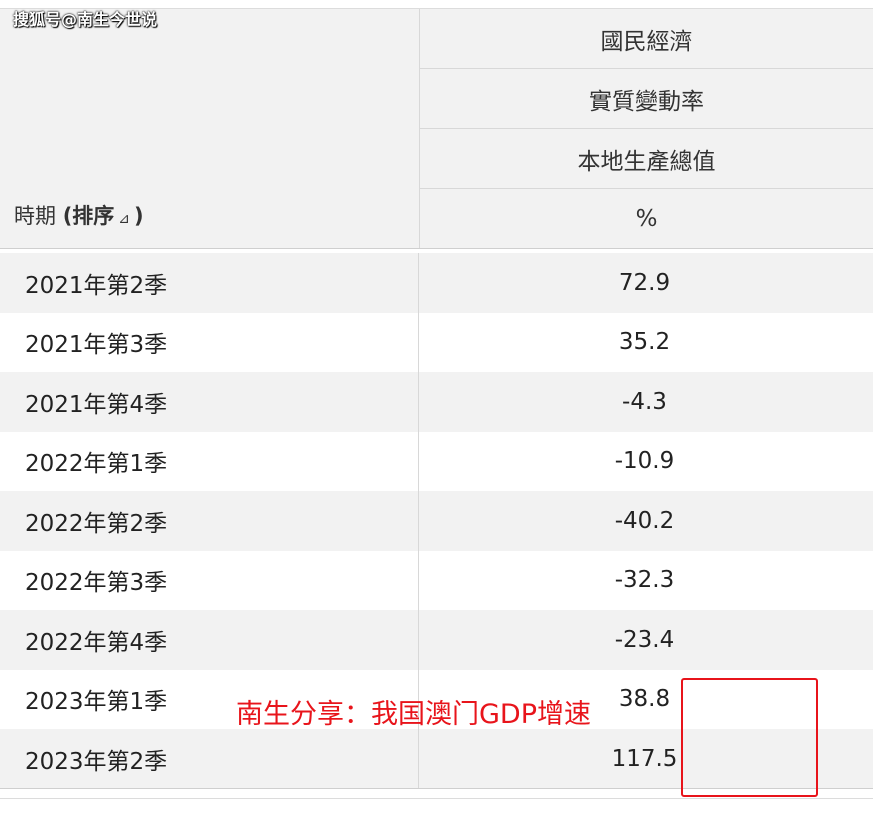 The width and height of the screenshot is (873, 837). Describe the element at coordinates (209, 640) in the screenshot. I see `period-cell: 2022年第4季` at that location.